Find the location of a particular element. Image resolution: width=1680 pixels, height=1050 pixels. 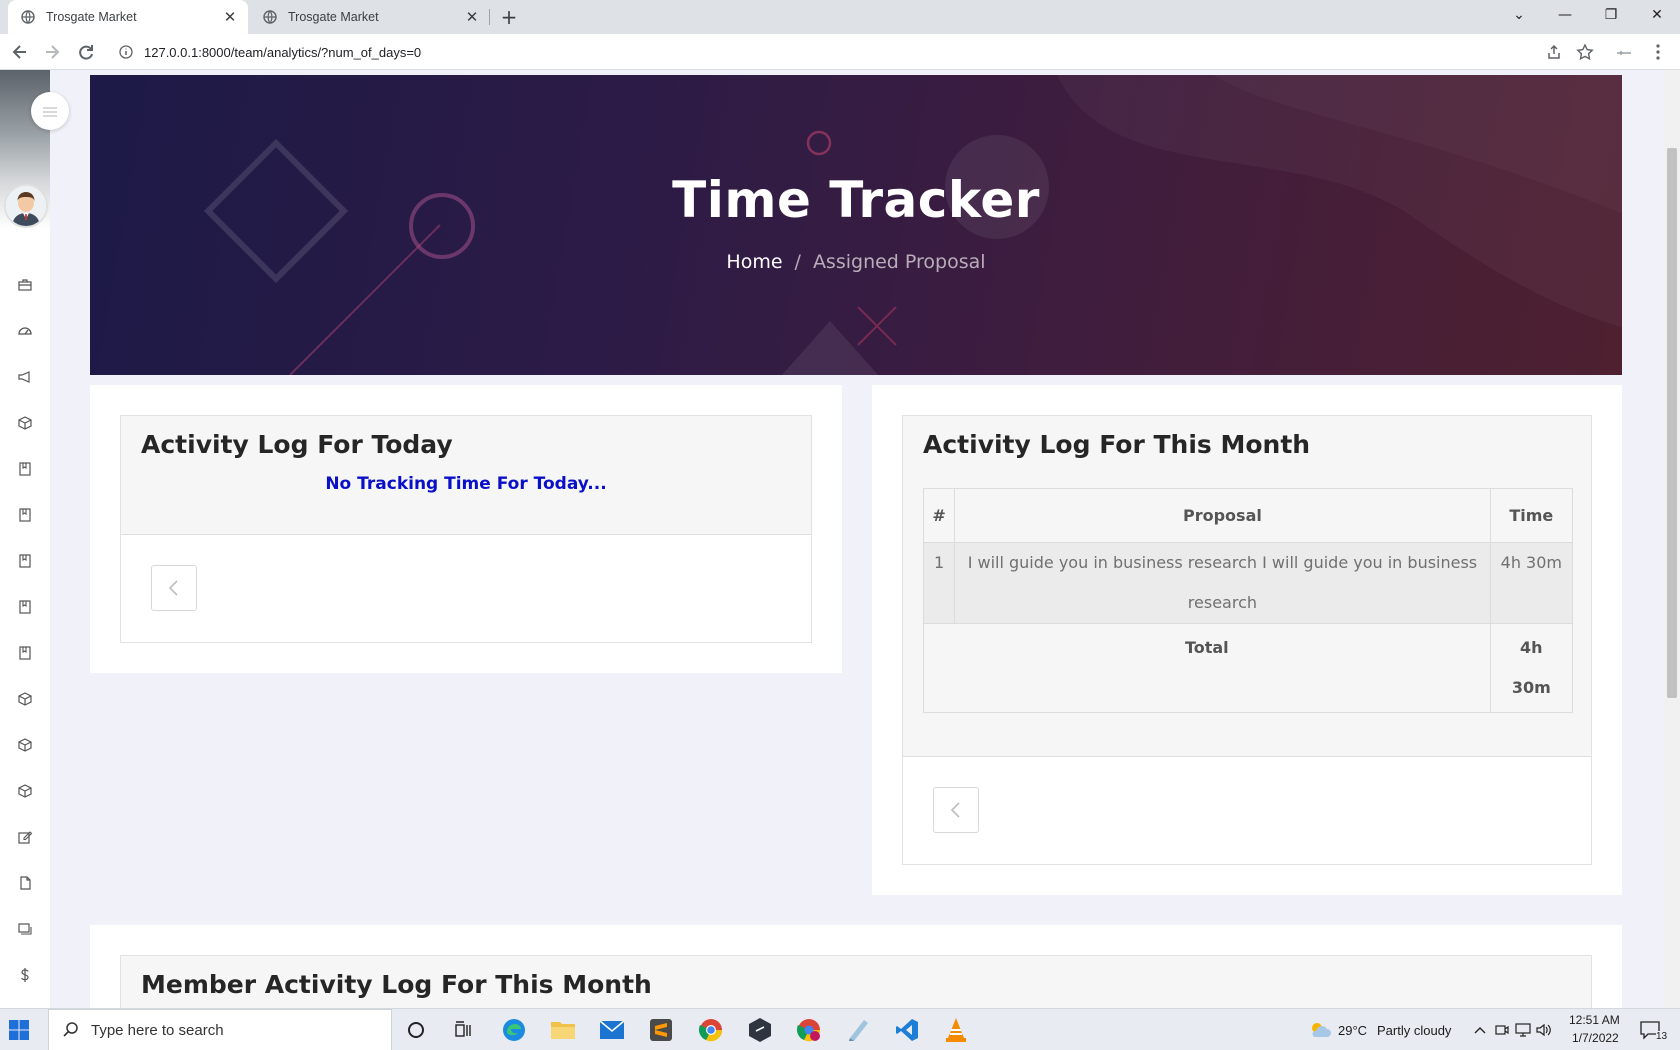

browser-tab-1: Trosgate Market ✕ is located at coordinates (128, 17).